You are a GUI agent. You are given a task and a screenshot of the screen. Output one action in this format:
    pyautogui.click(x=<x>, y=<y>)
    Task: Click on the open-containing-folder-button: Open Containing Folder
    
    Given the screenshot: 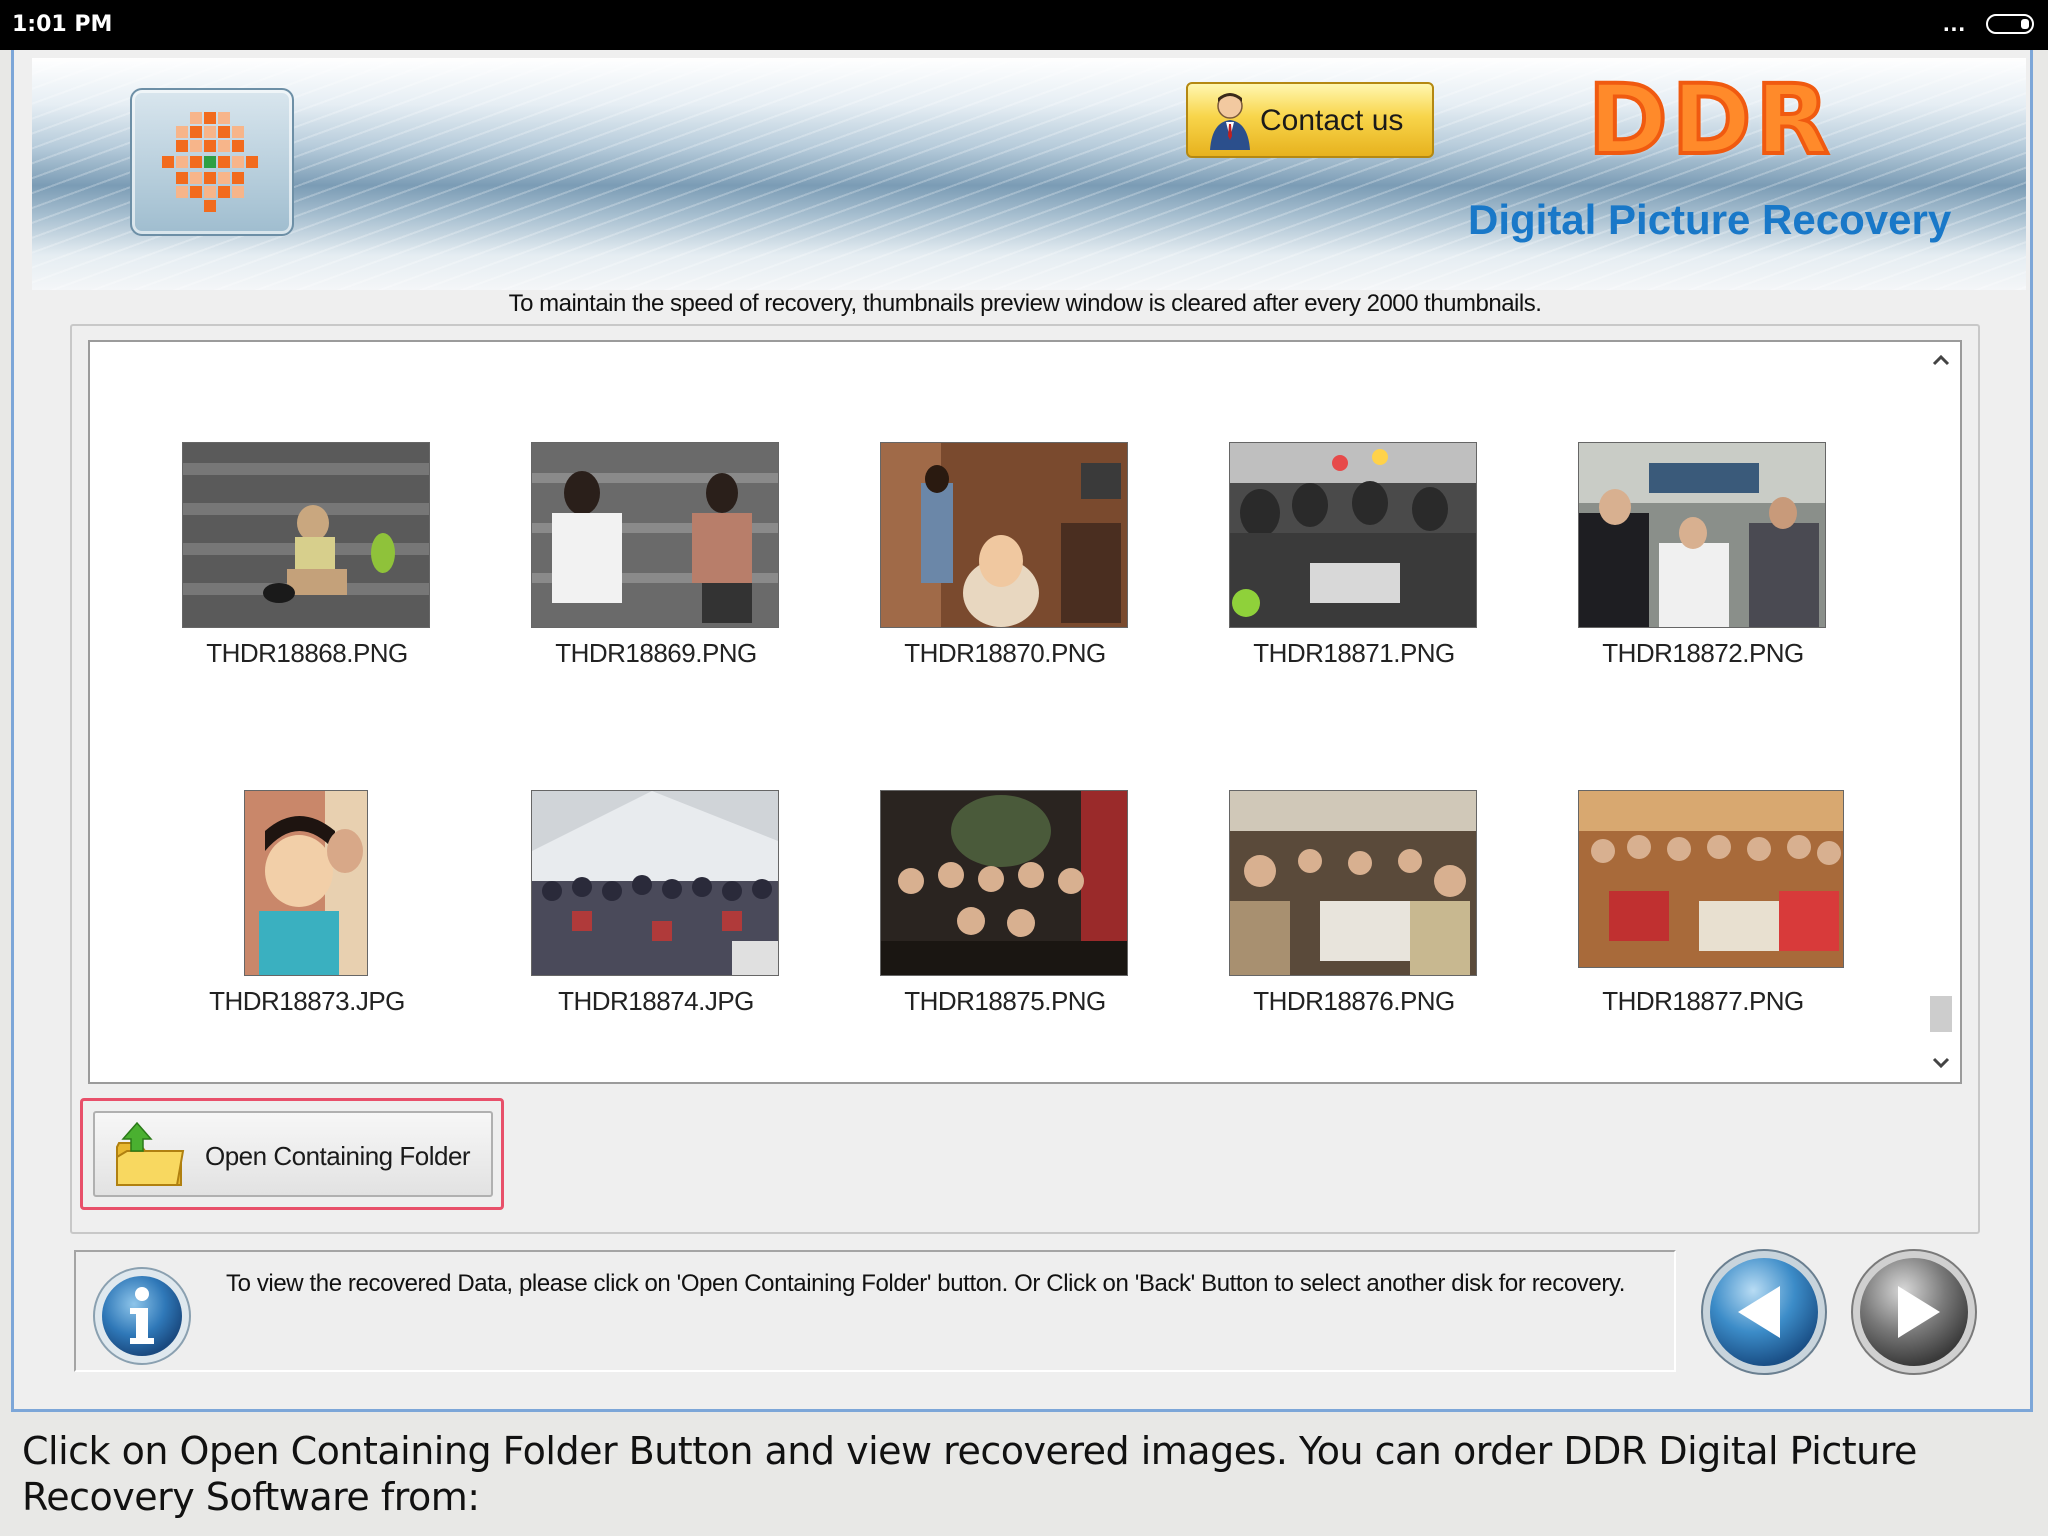 What is the action you would take?
    pyautogui.click(x=293, y=1154)
    